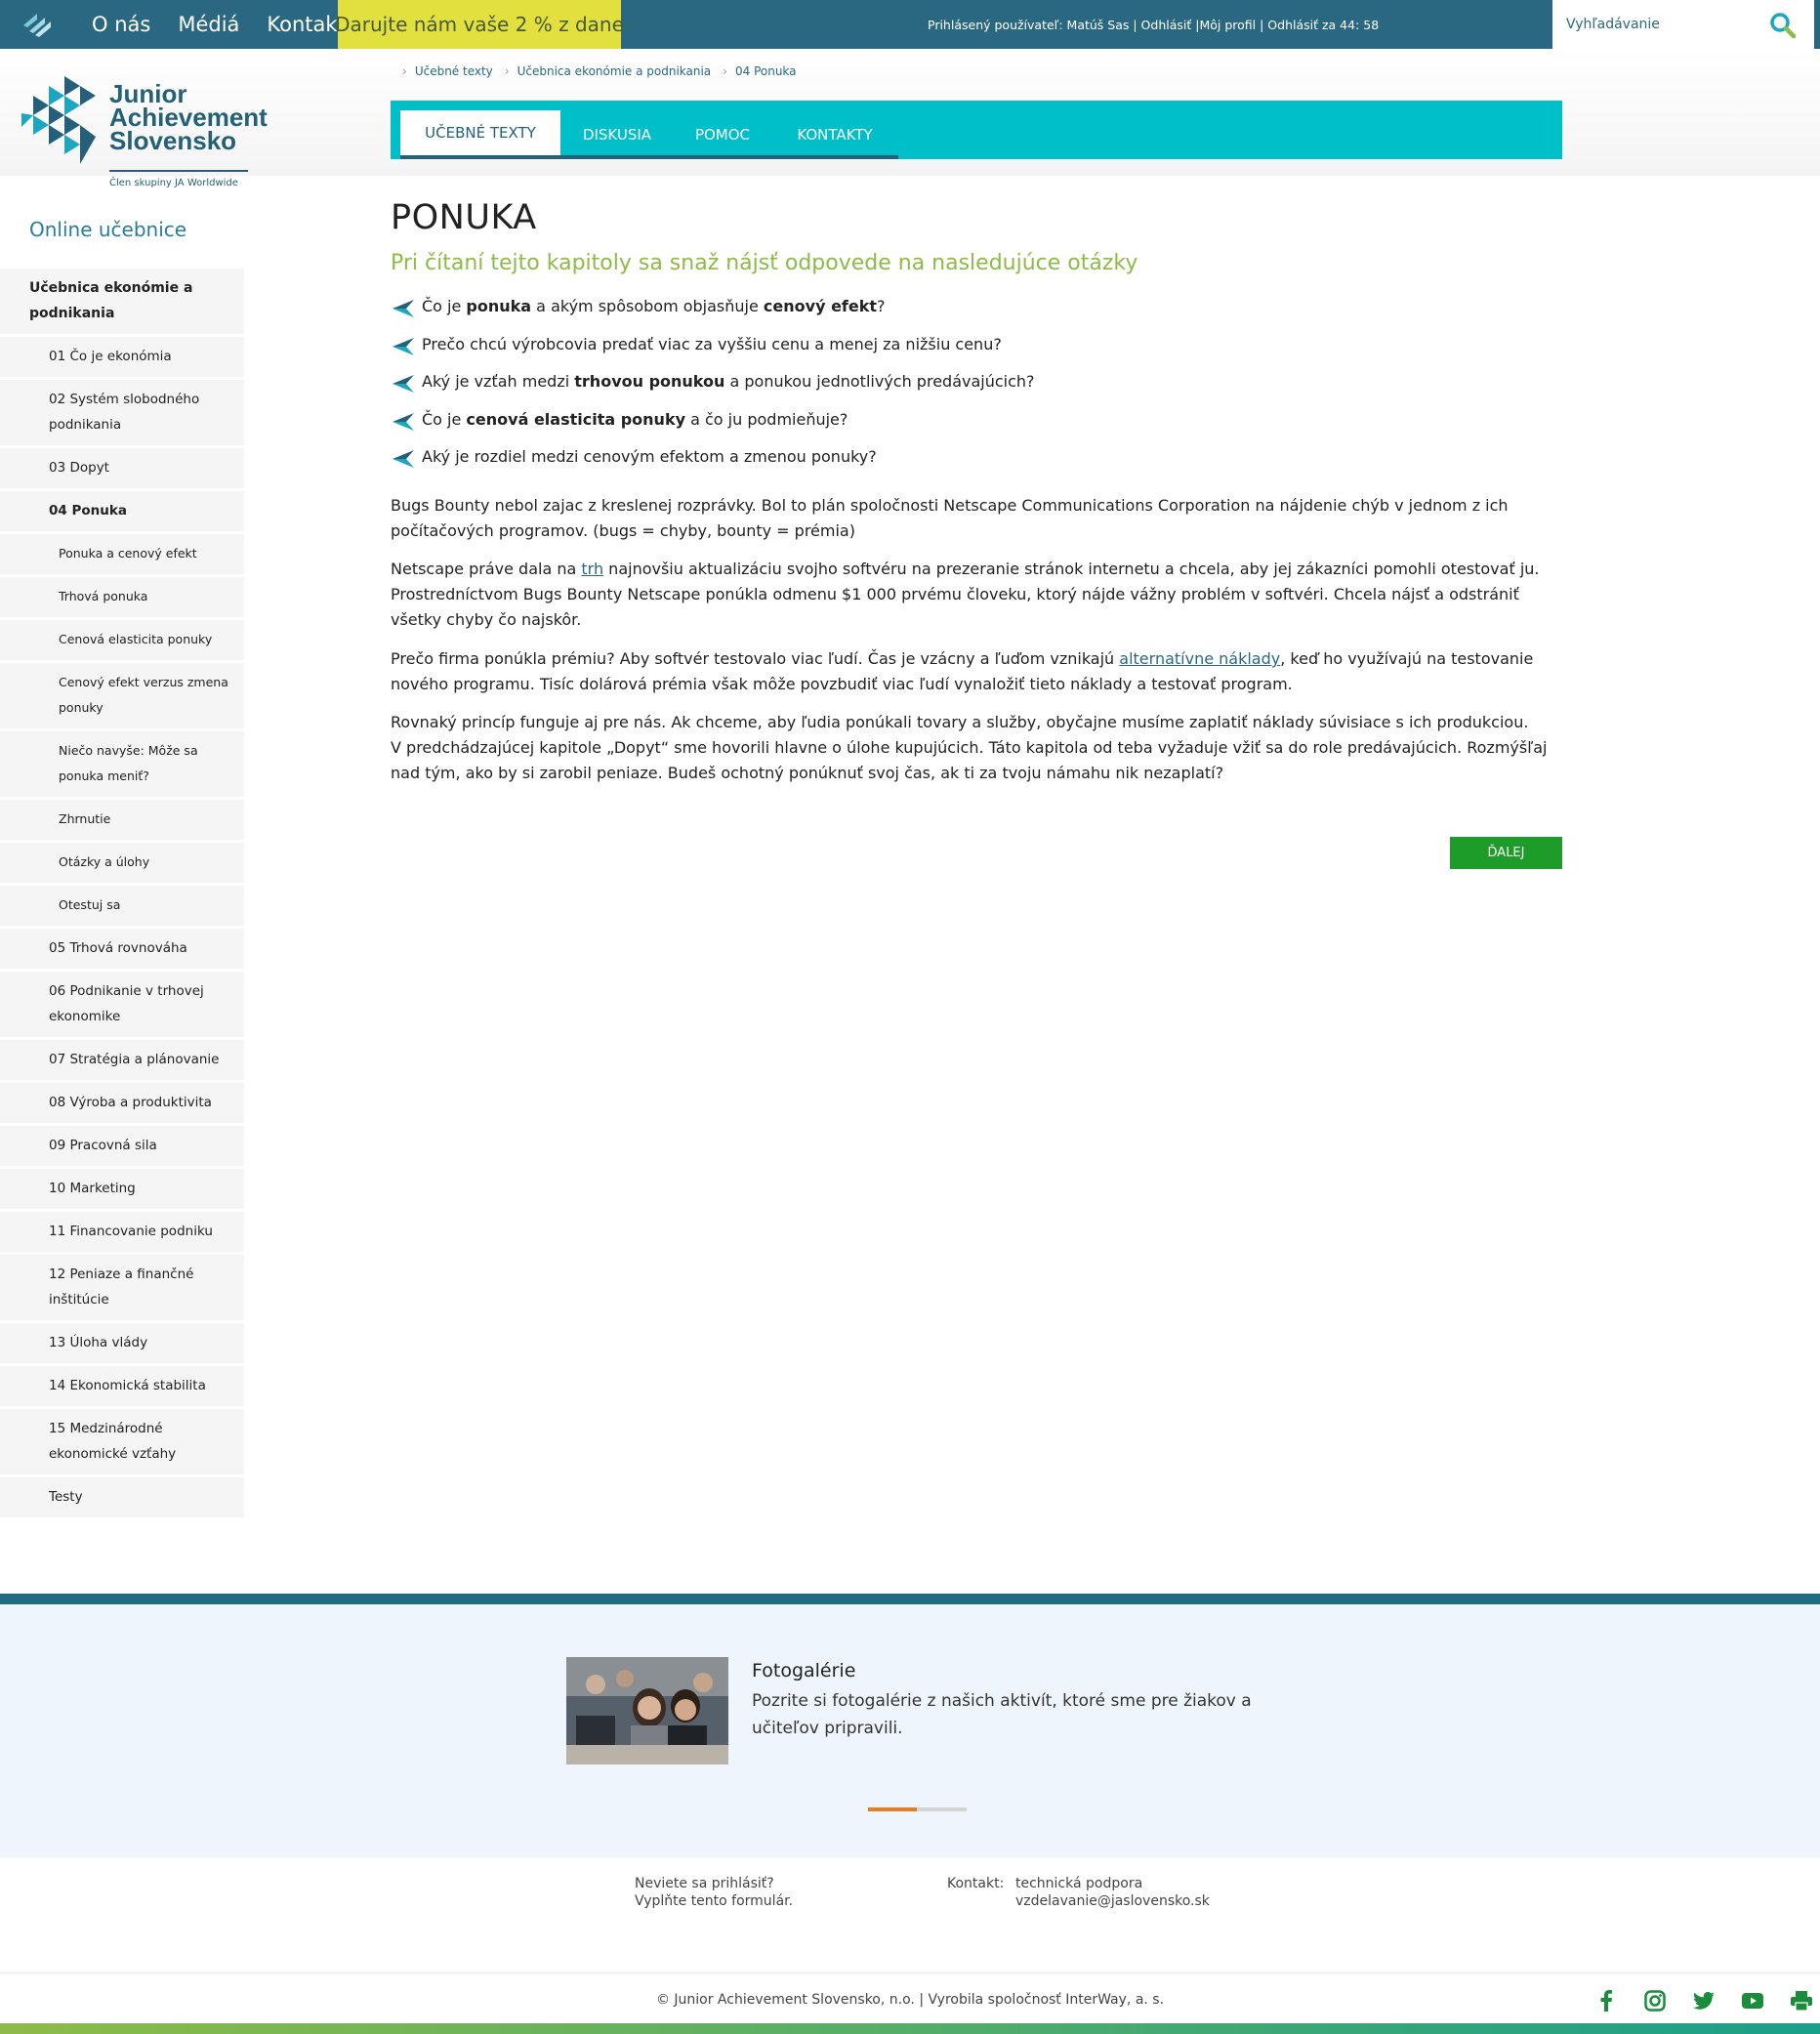 This screenshot has height=2034, width=1820. I want to click on breadcrumb-item-current: 04 Ponuka, so click(766, 71).